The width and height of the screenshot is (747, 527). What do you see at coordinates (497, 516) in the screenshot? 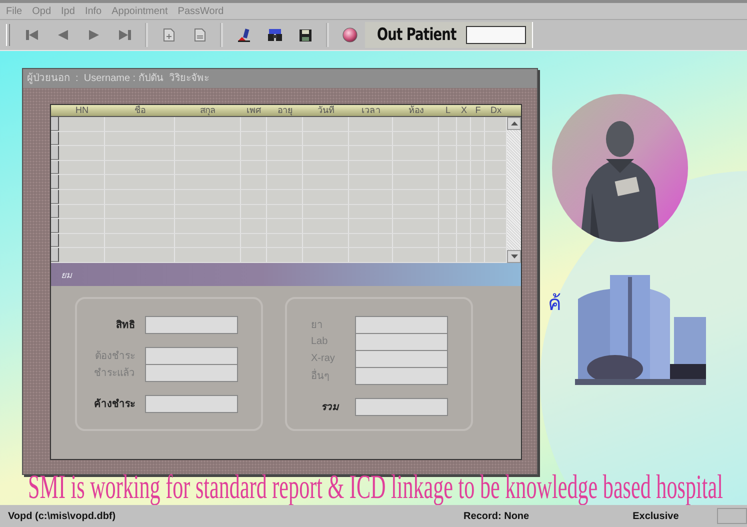
I see `status-record: Record: None` at bounding box center [497, 516].